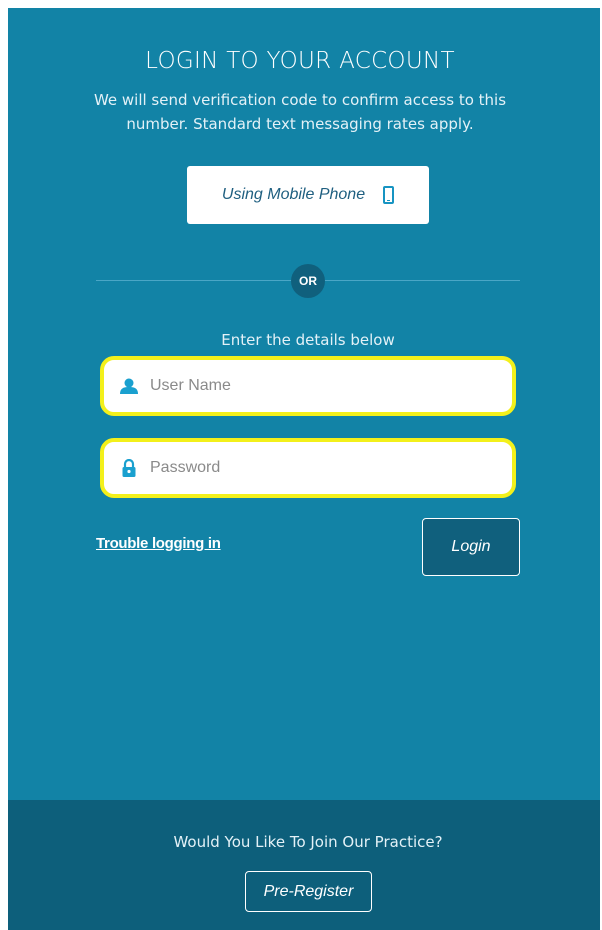  Describe the element at coordinates (308, 281) in the screenshot. I see `or-badge: OR` at that location.